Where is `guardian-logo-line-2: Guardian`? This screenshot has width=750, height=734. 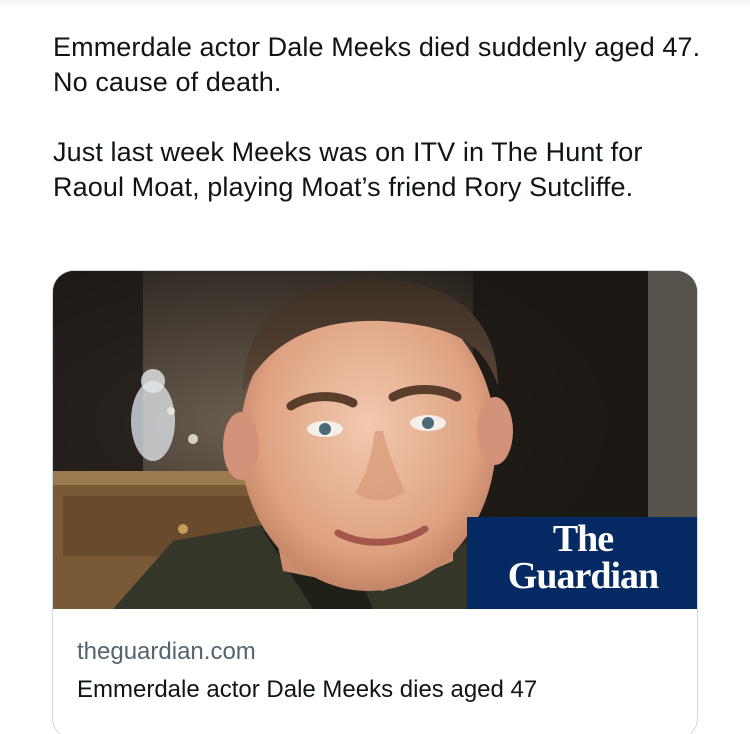
guardian-logo-line-2: Guardian is located at coordinates (583, 576).